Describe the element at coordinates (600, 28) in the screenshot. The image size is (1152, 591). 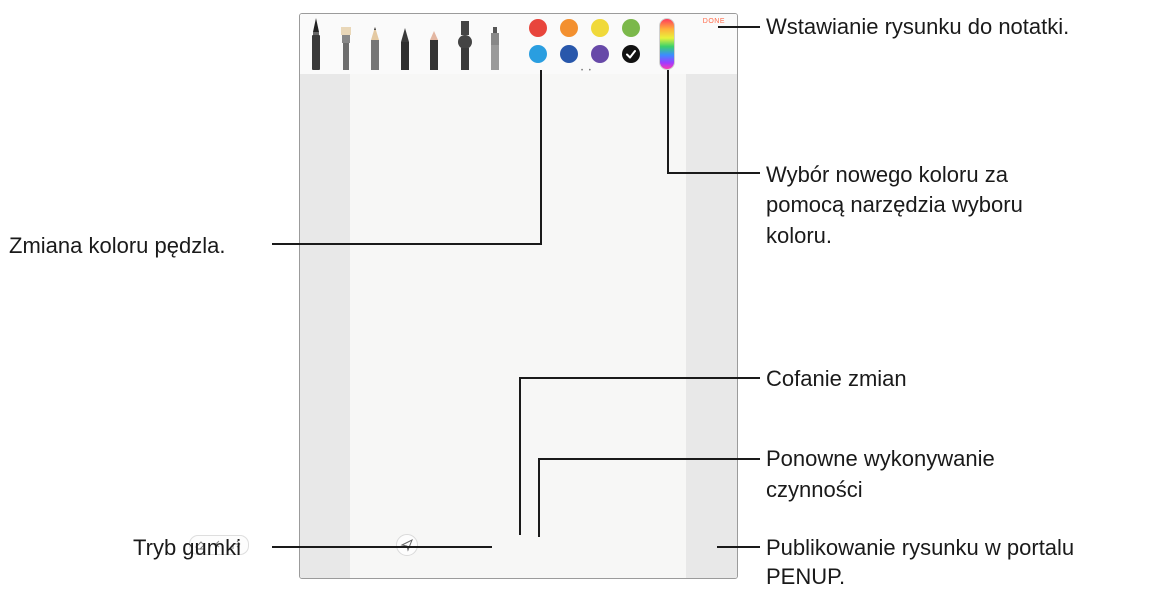
I see `color-swatch-yellow` at that location.